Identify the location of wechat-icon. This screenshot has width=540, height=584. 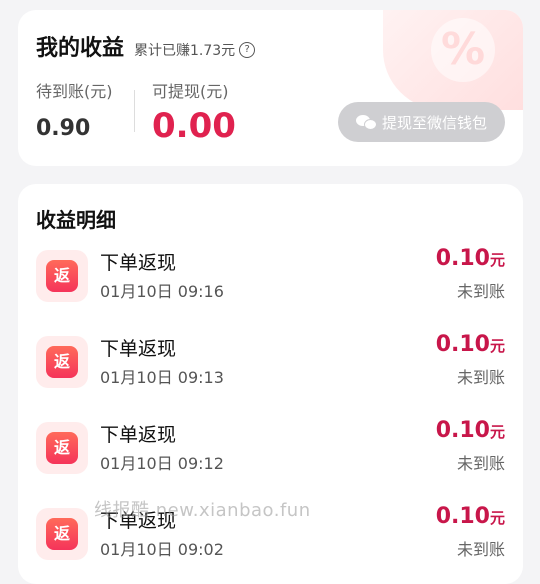
(366, 122).